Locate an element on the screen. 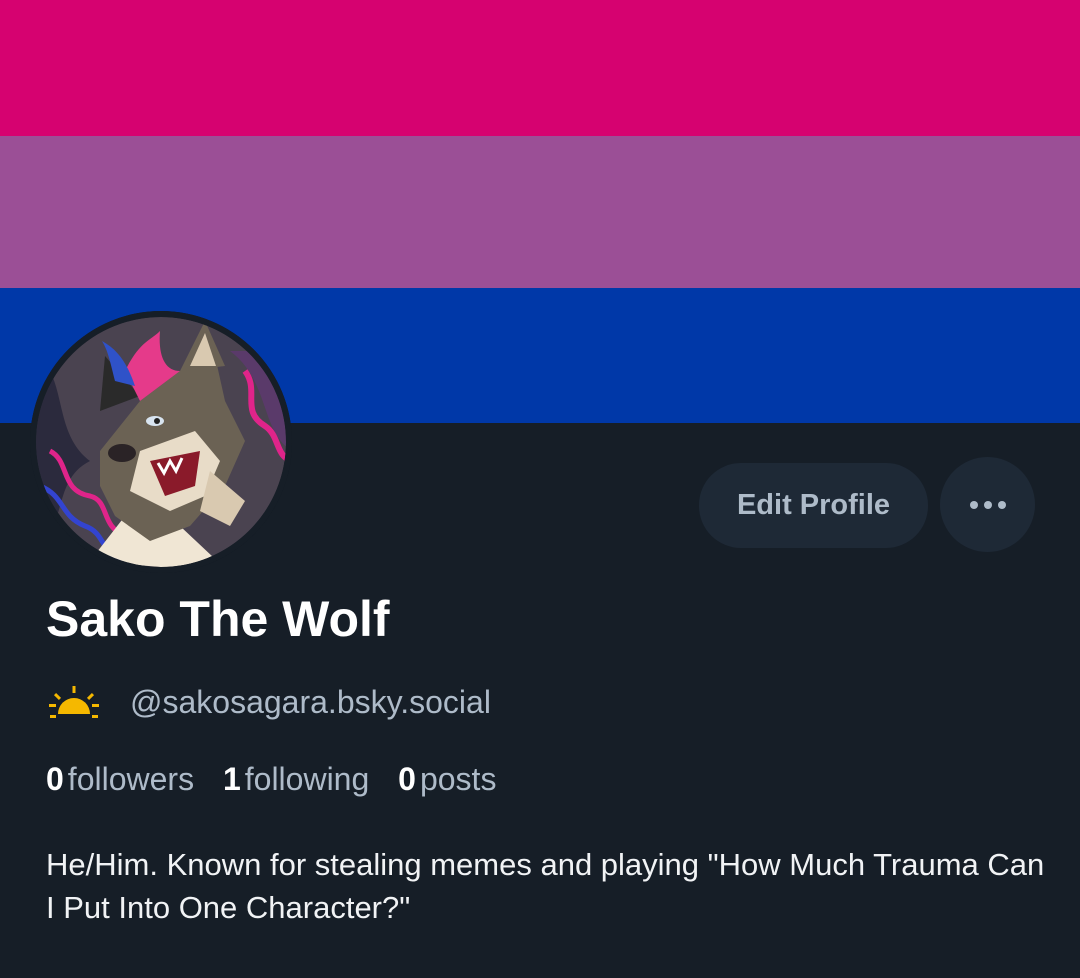 This screenshot has width=1080, height=978. edit-profile-button: Edit Profile is located at coordinates (813, 505).